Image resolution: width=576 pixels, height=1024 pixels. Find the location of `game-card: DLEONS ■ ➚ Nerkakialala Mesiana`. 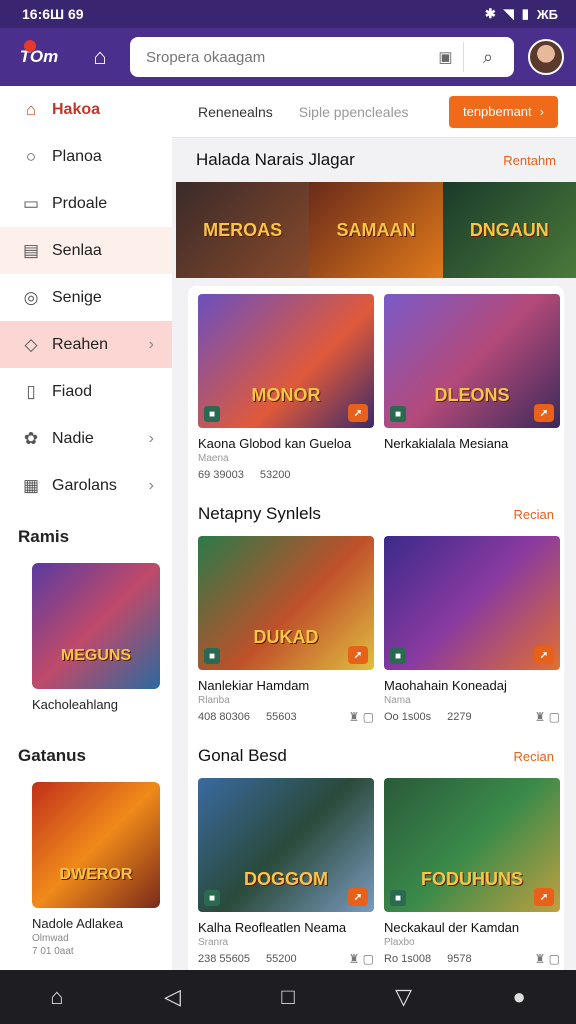

game-card: DLEONS ■ ➚ Nerkakialala Mesiana is located at coordinates (472, 388).